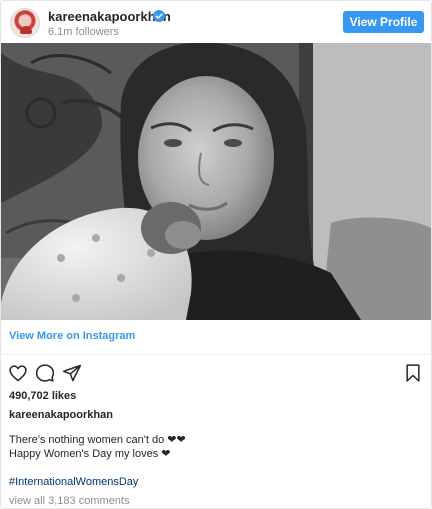  I want to click on share-icon, so click(72, 373).